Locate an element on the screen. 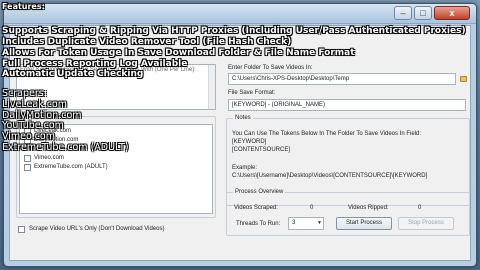 The width and height of the screenshot is (480, 270). source-label-extremetube: ExtremeTube.com (ADULT) is located at coordinates (71, 167).